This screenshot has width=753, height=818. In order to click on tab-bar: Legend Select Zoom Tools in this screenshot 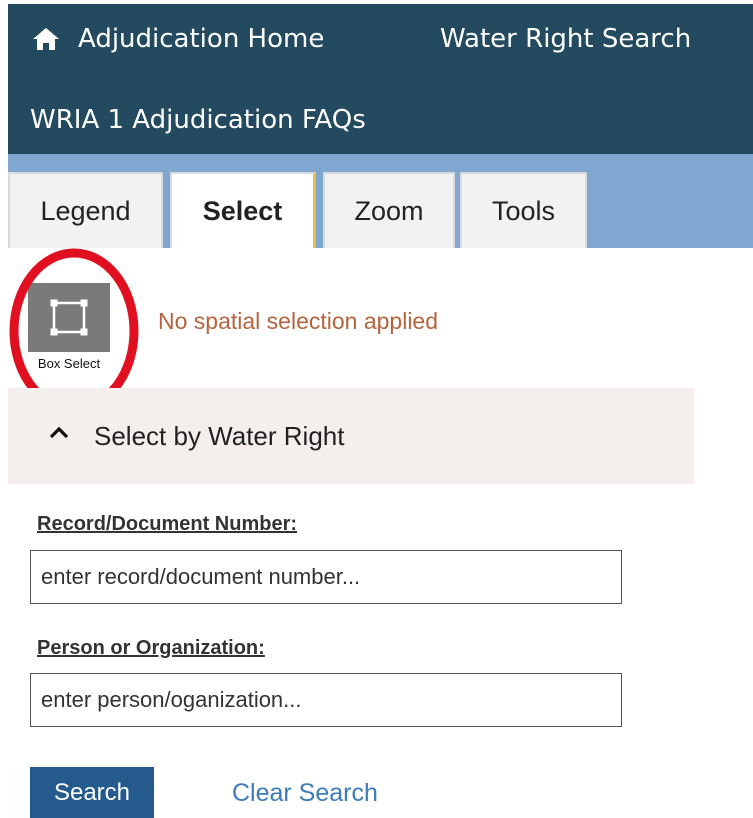, I will do `click(380, 201)`.